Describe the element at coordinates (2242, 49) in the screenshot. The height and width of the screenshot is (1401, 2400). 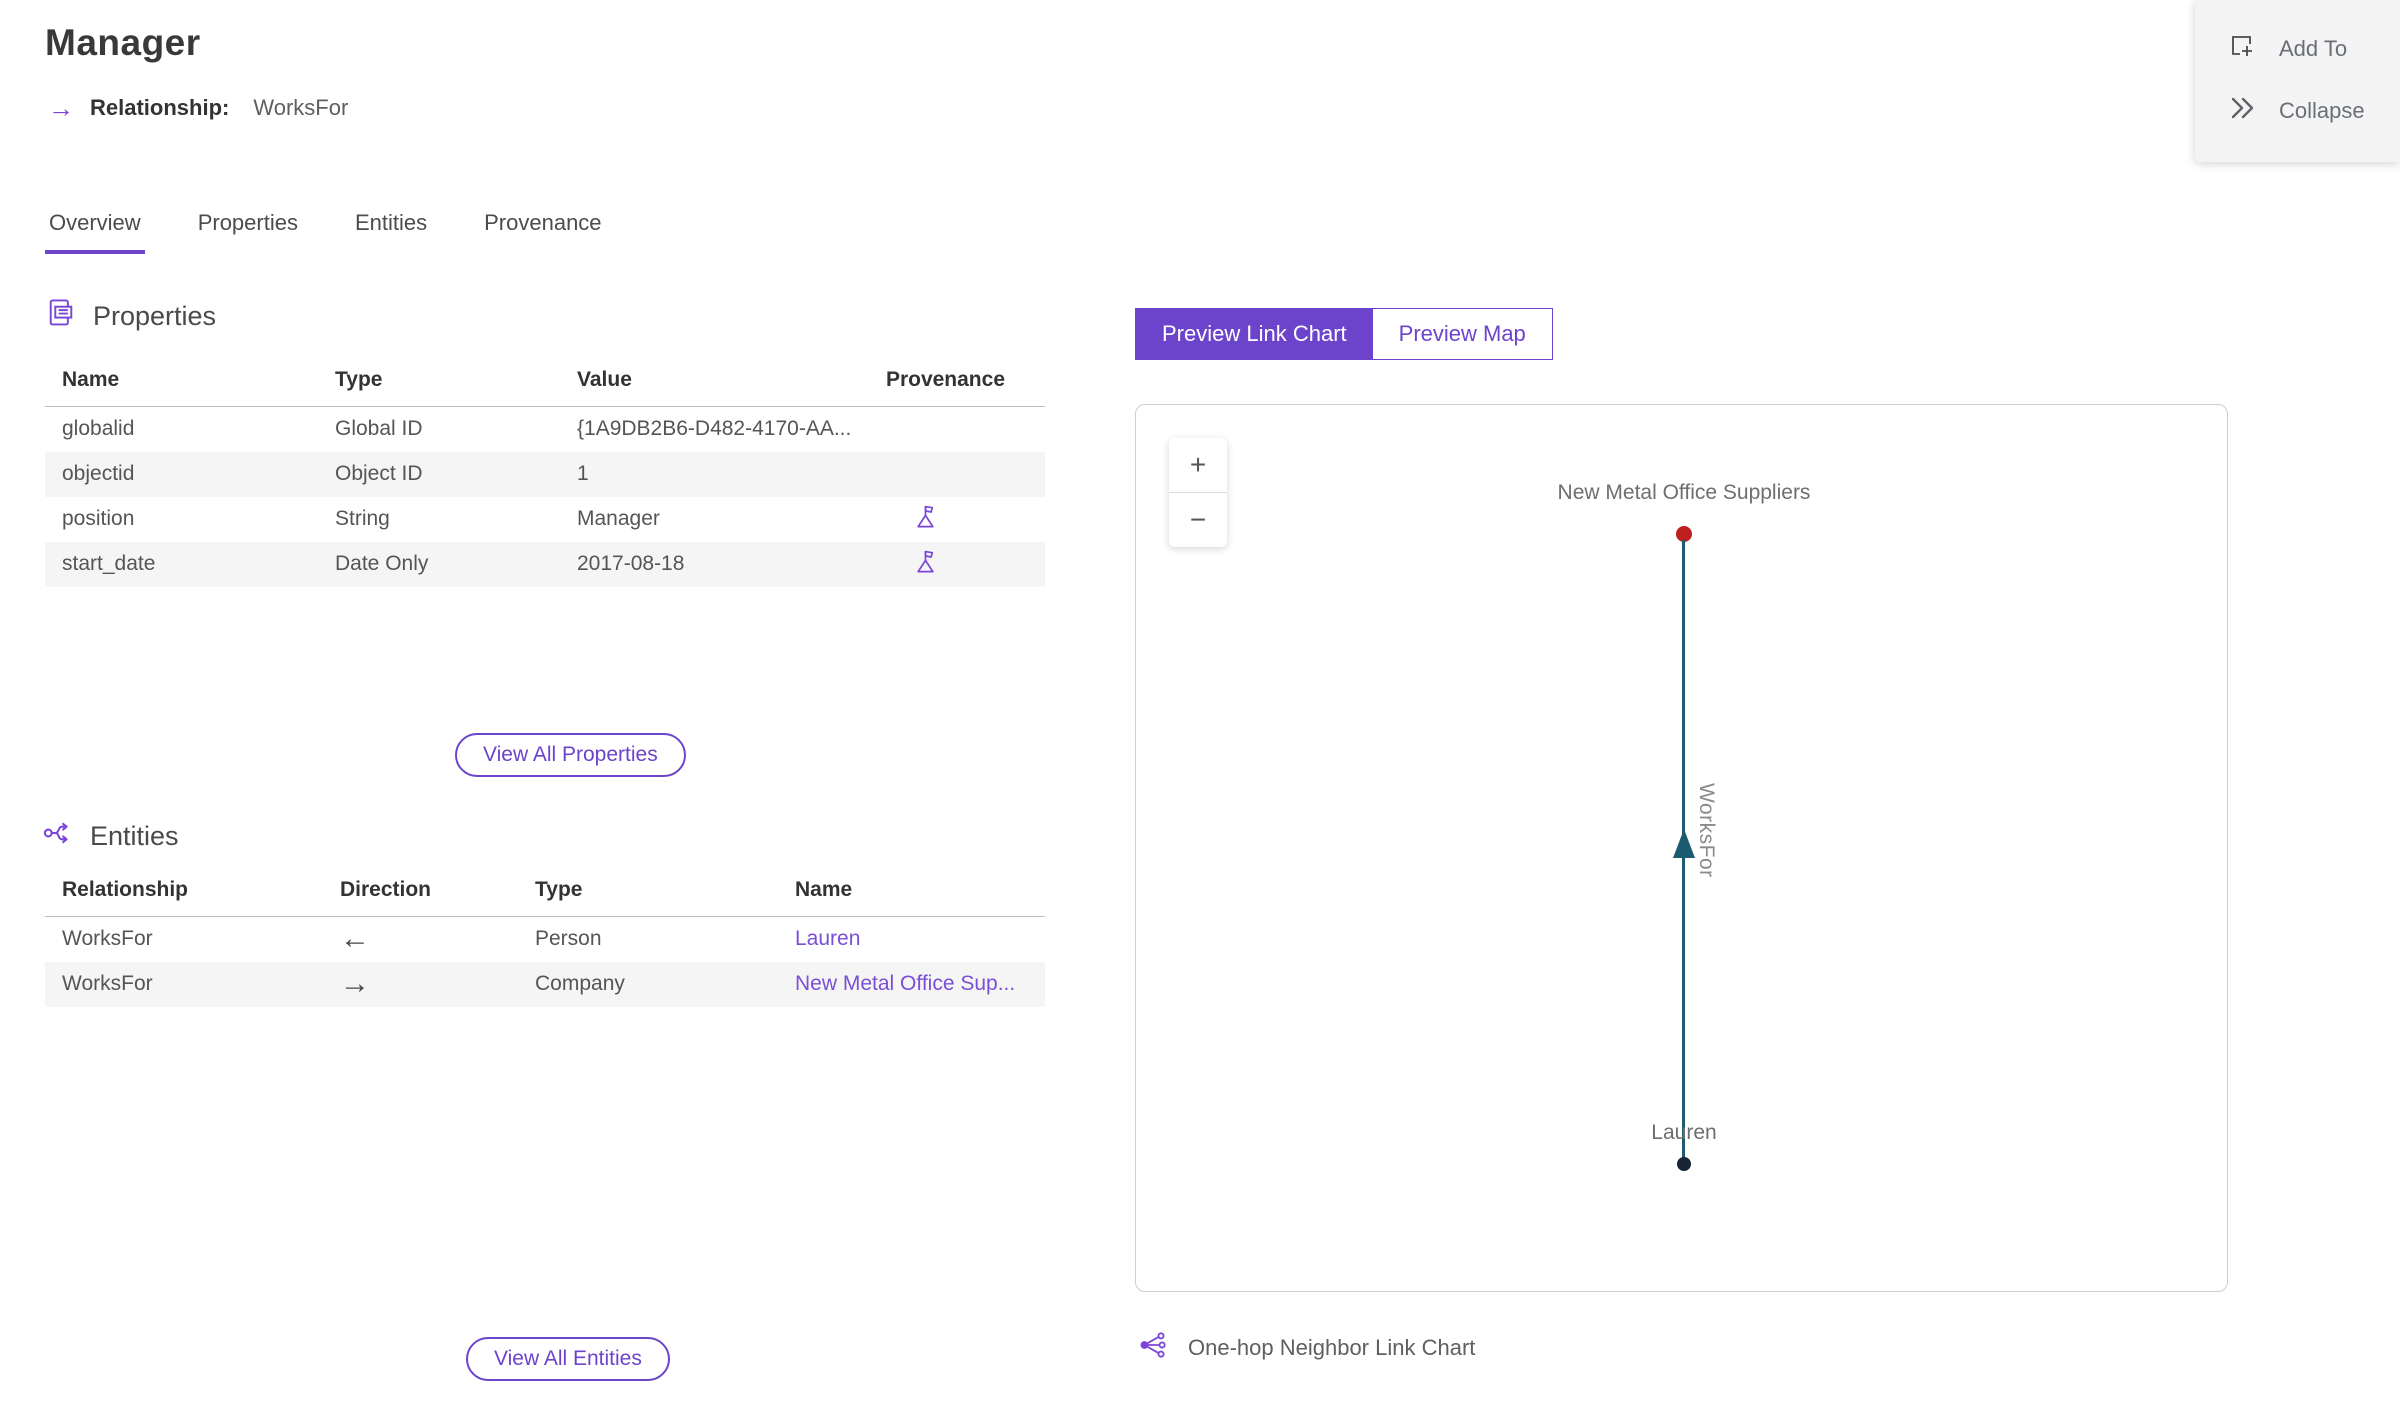
I see `add-to-icon` at that location.